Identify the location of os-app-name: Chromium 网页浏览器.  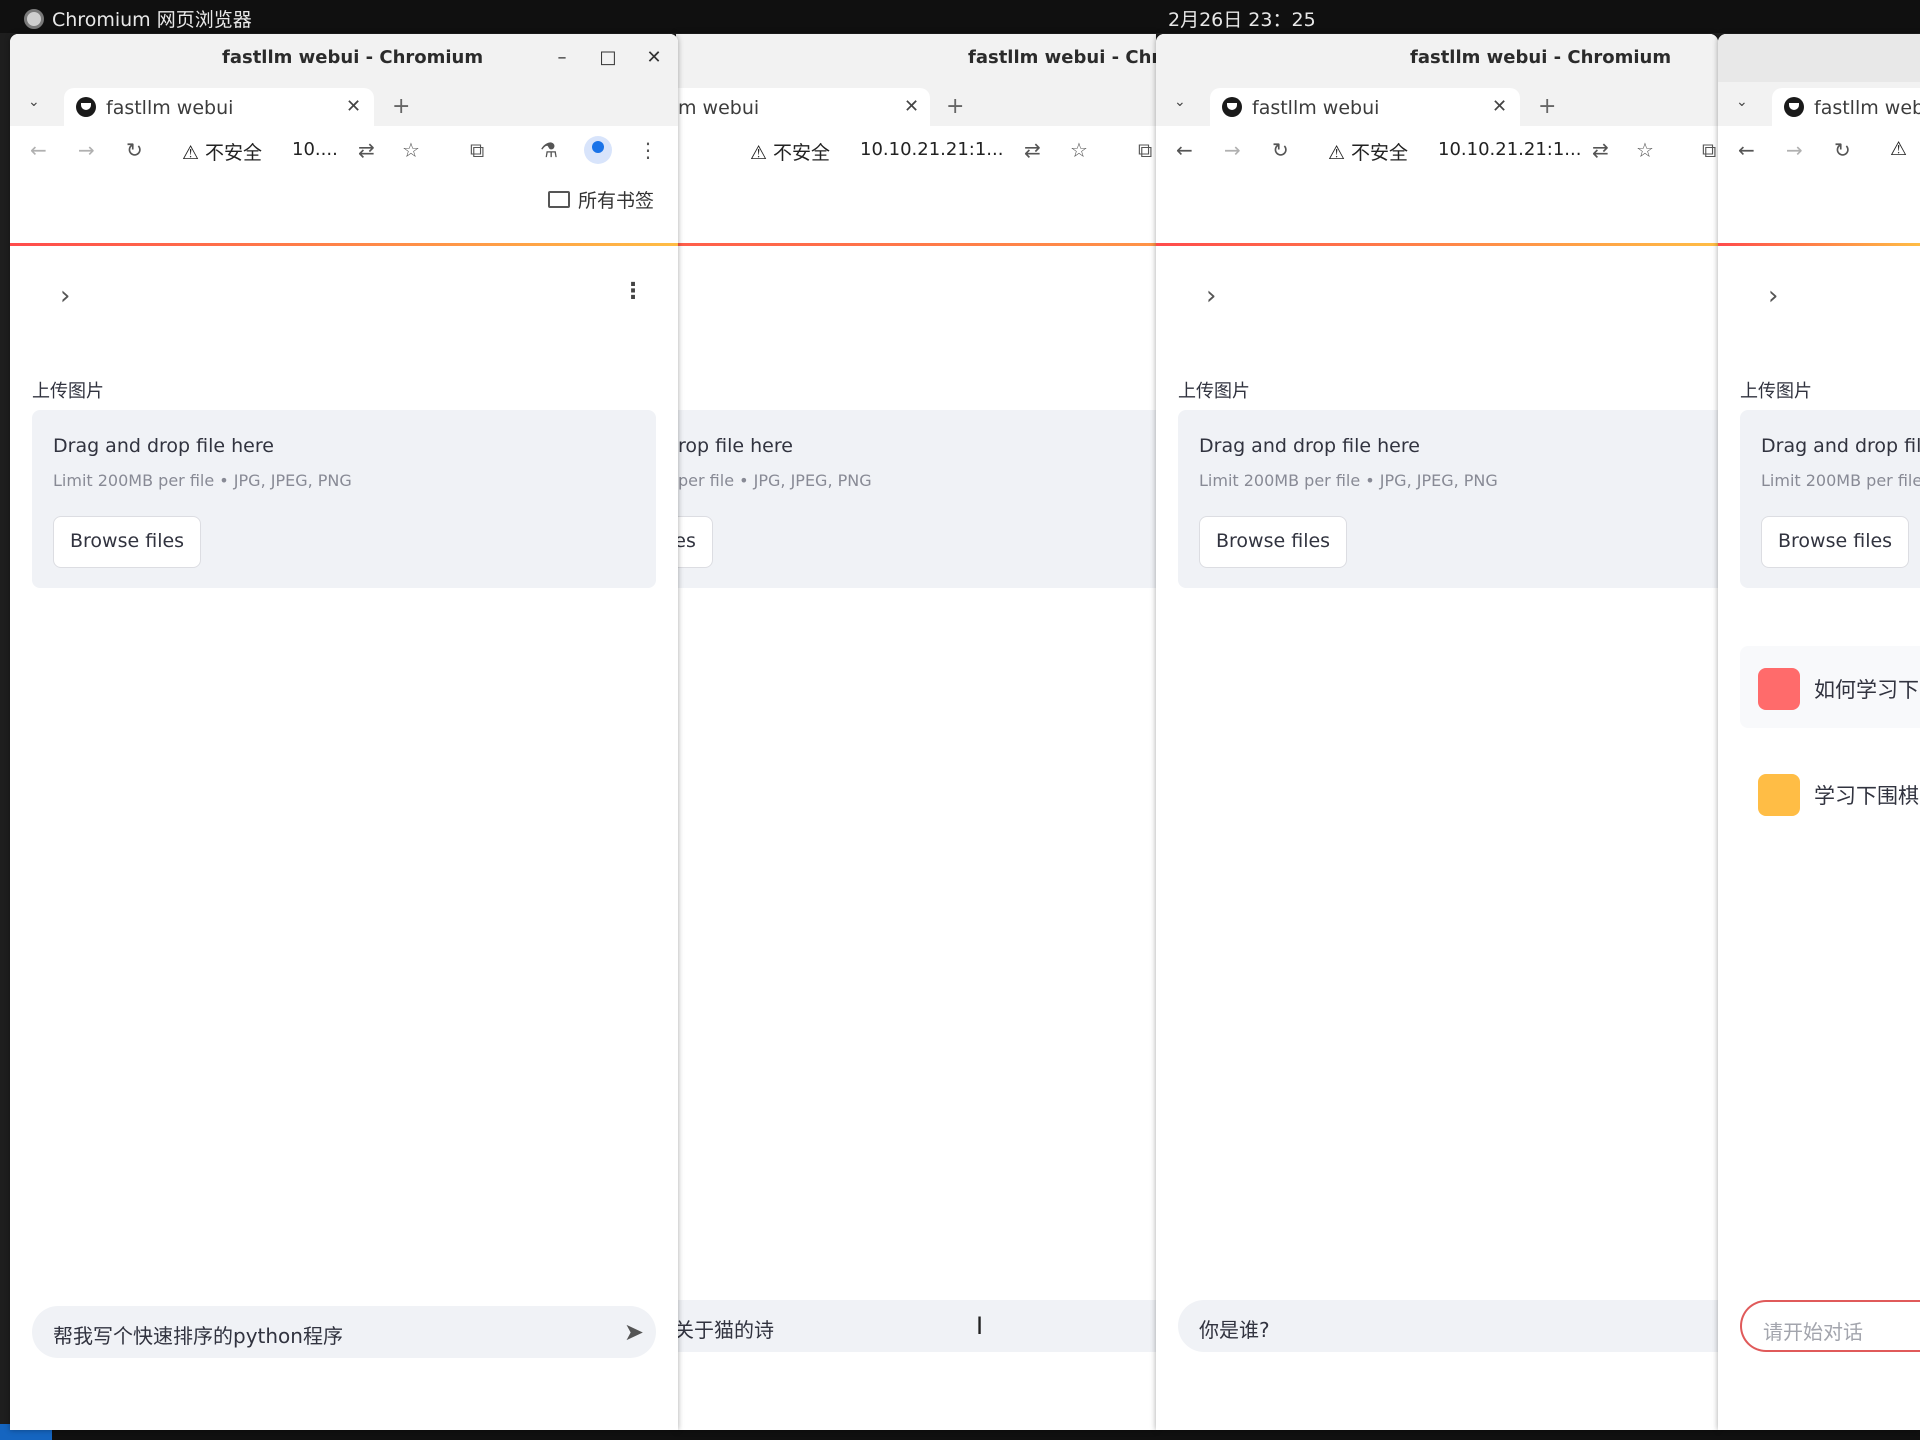
(152, 20).